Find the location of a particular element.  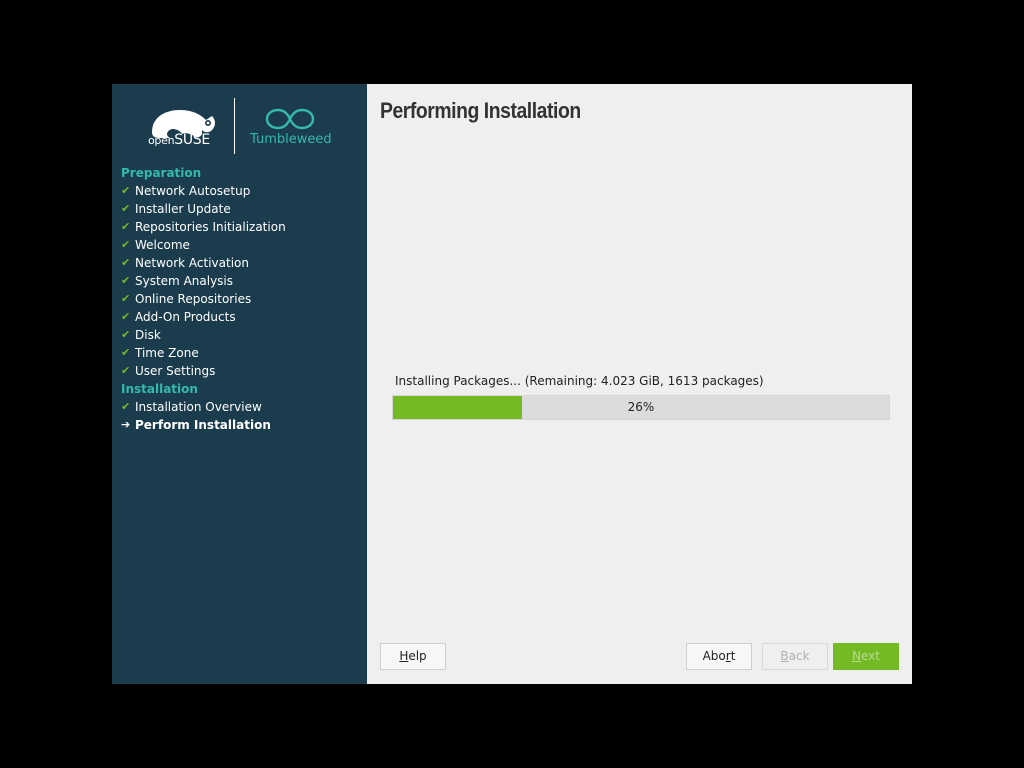

step-label: Welcome is located at coordinates (162, 245).